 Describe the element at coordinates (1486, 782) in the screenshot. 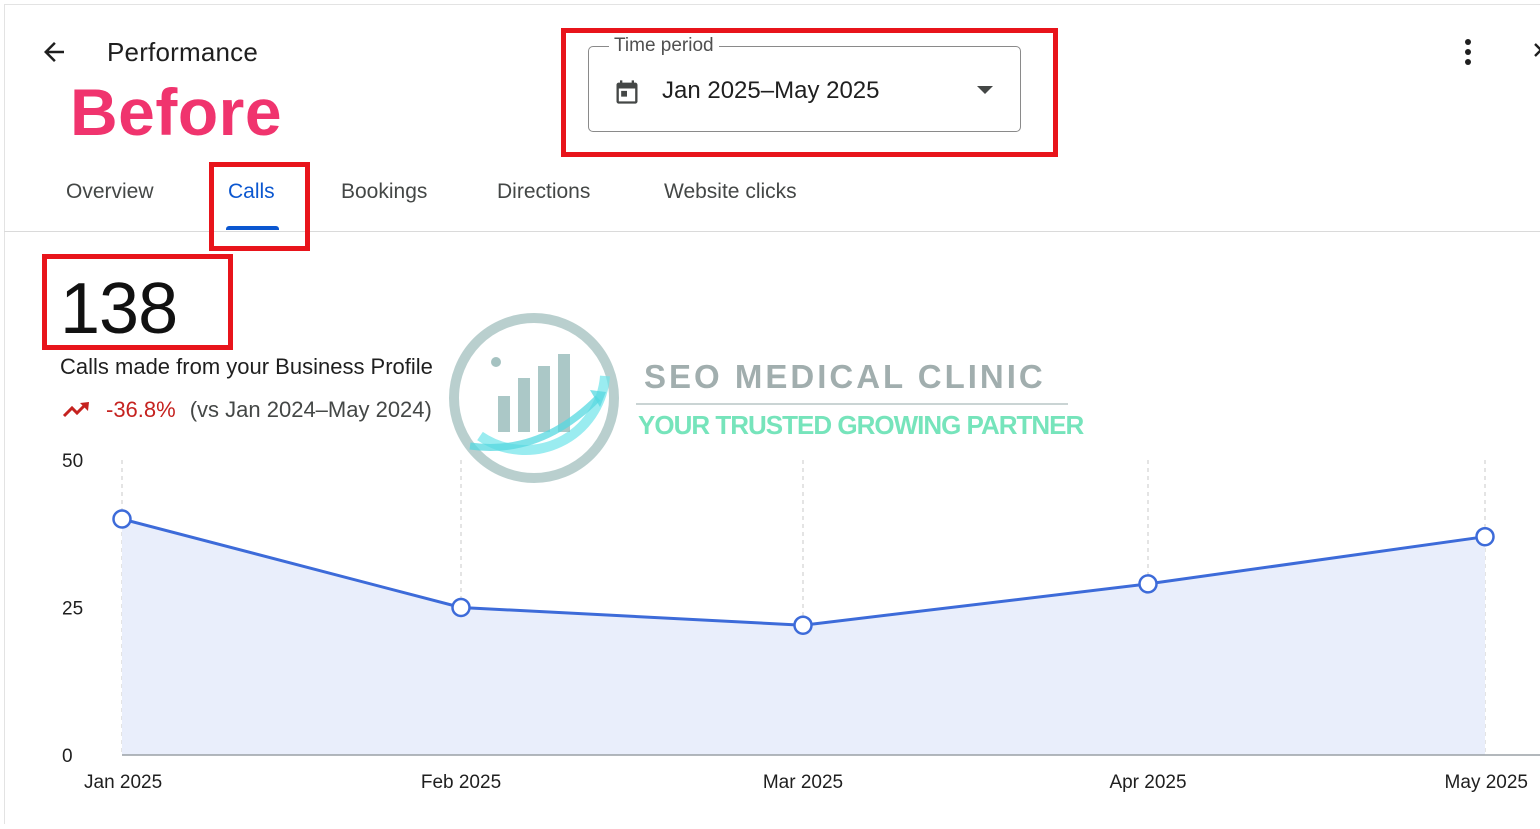

I see `x-tick-label-4: May 2025` at that location.